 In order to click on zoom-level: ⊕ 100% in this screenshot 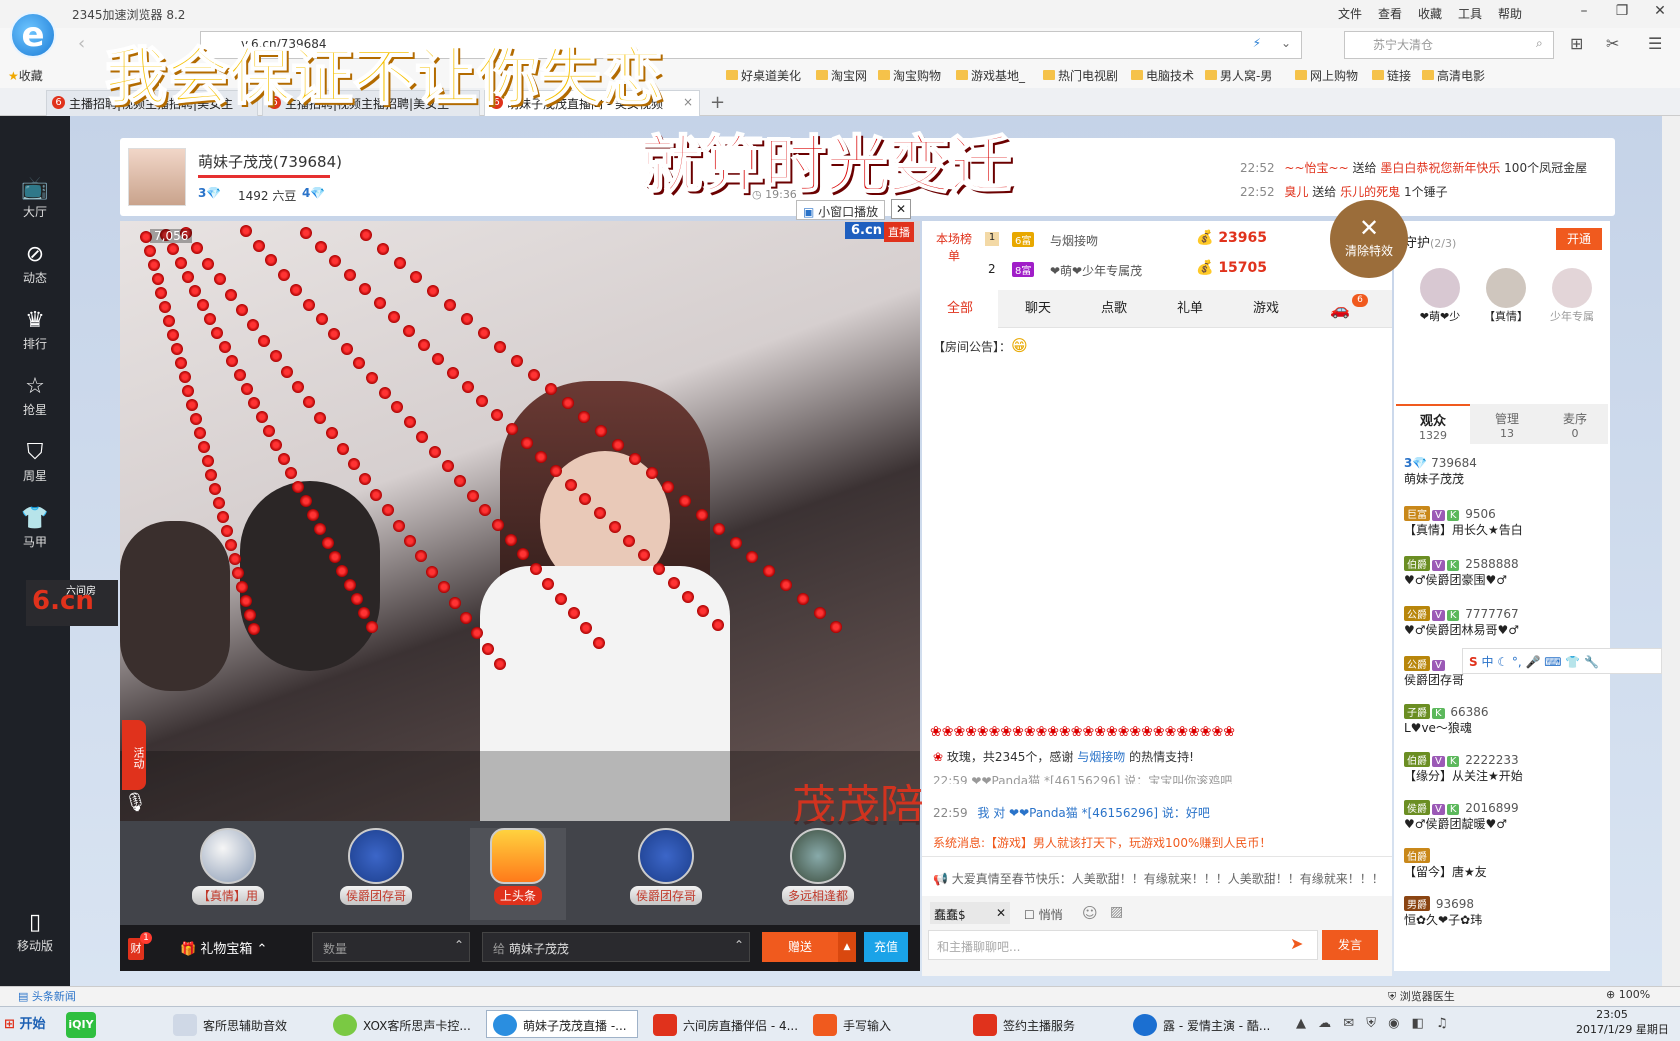, I will do `click(1628, 994)`.